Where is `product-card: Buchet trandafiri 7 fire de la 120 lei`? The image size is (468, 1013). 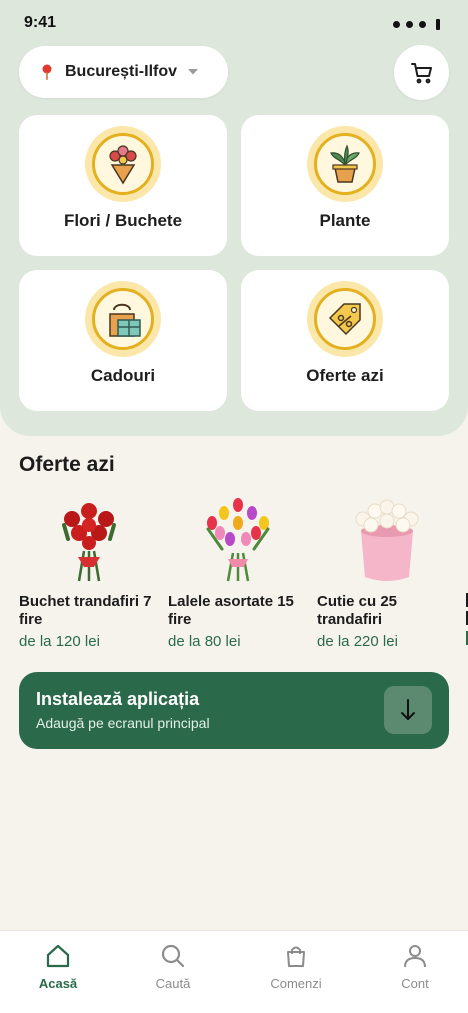
product-card: Buchet trandafiri 7 fire de la 120 lei is located at coordinates (89, 571).